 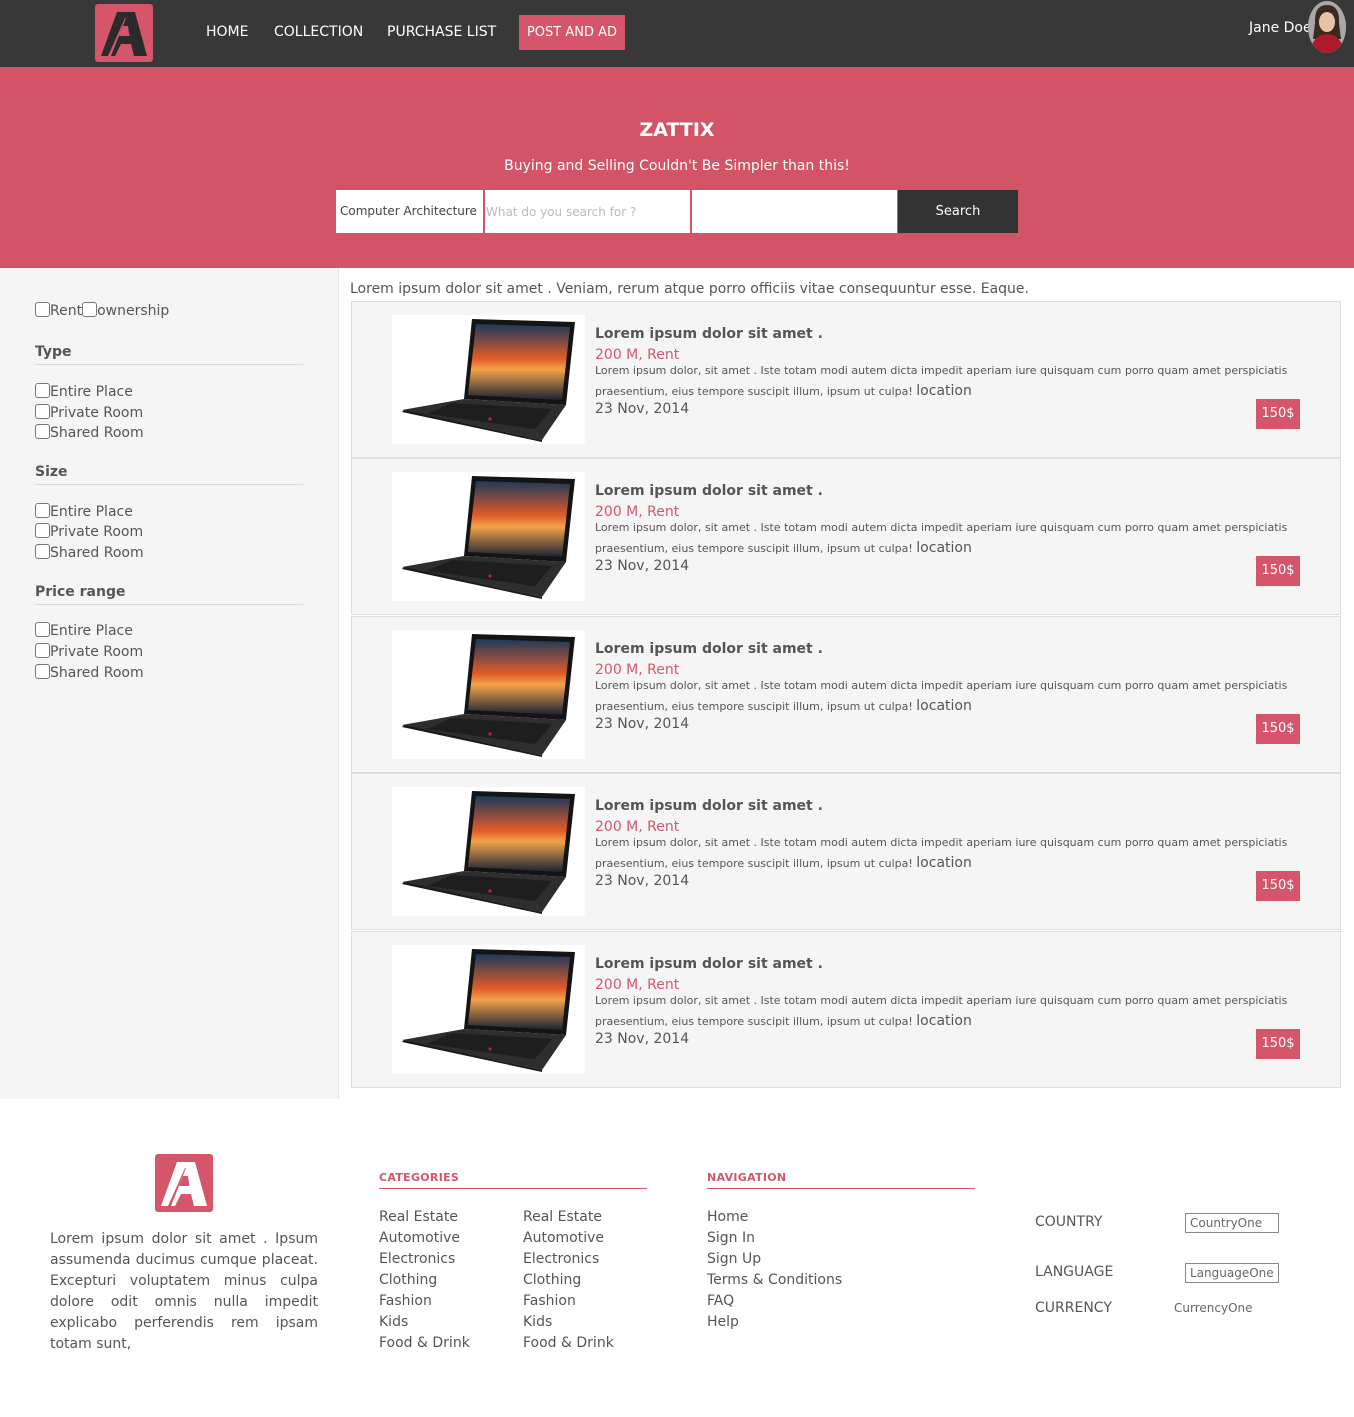 What do you see at coordinates (410, 211) in the screenshot?
I see `category-select: Computer Architecture` at bounding box center [410, 211].